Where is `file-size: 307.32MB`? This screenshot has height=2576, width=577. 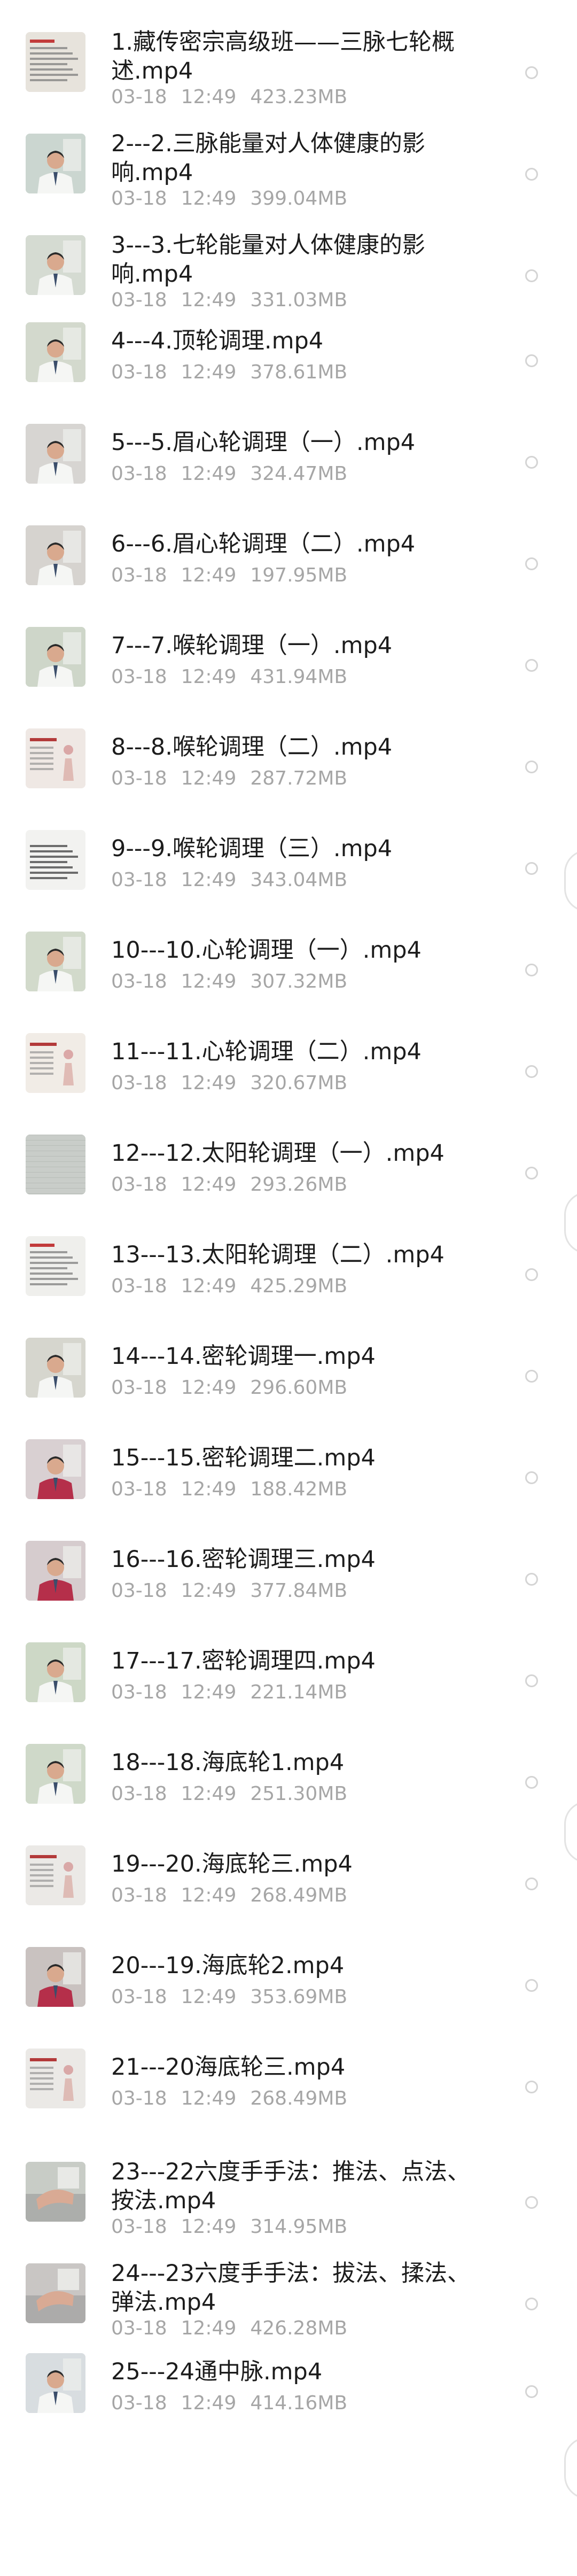
file-size: 307.32MB is located at coordinates (299, 981).